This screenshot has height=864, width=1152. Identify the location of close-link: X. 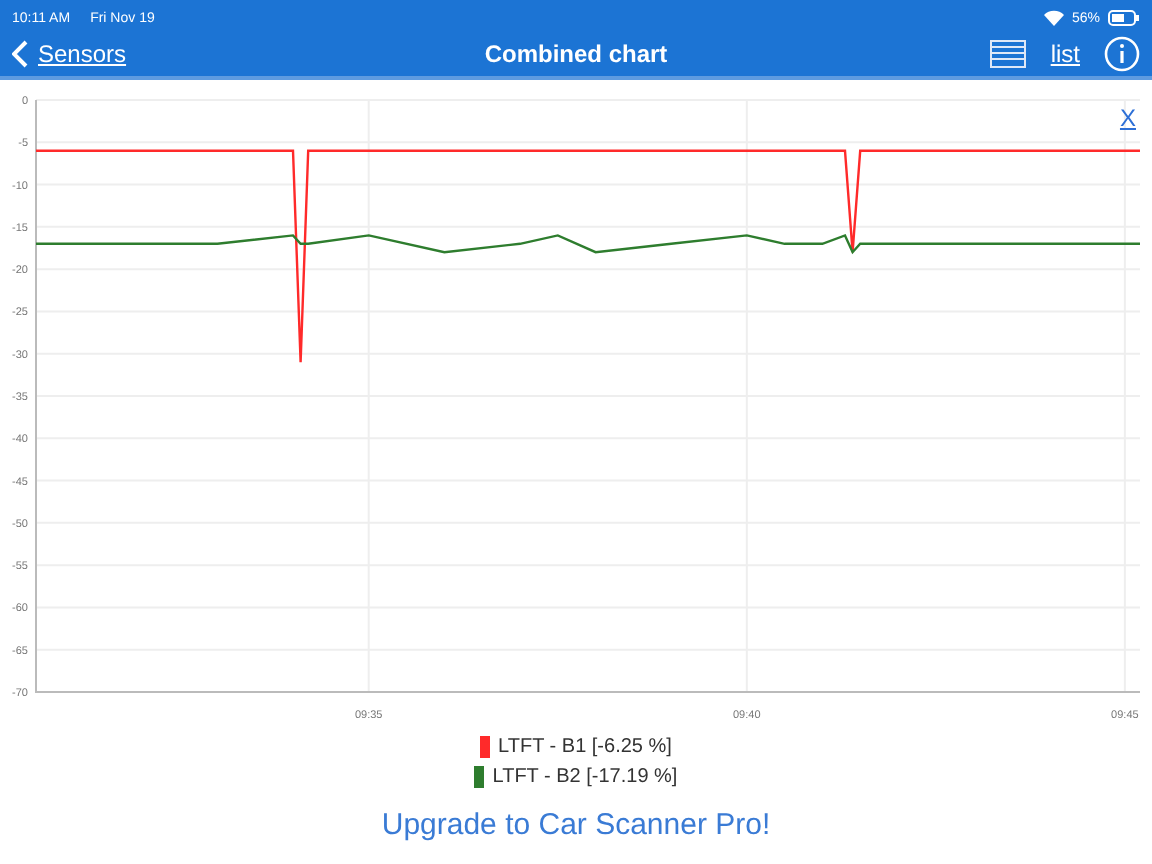
(1127, 118).